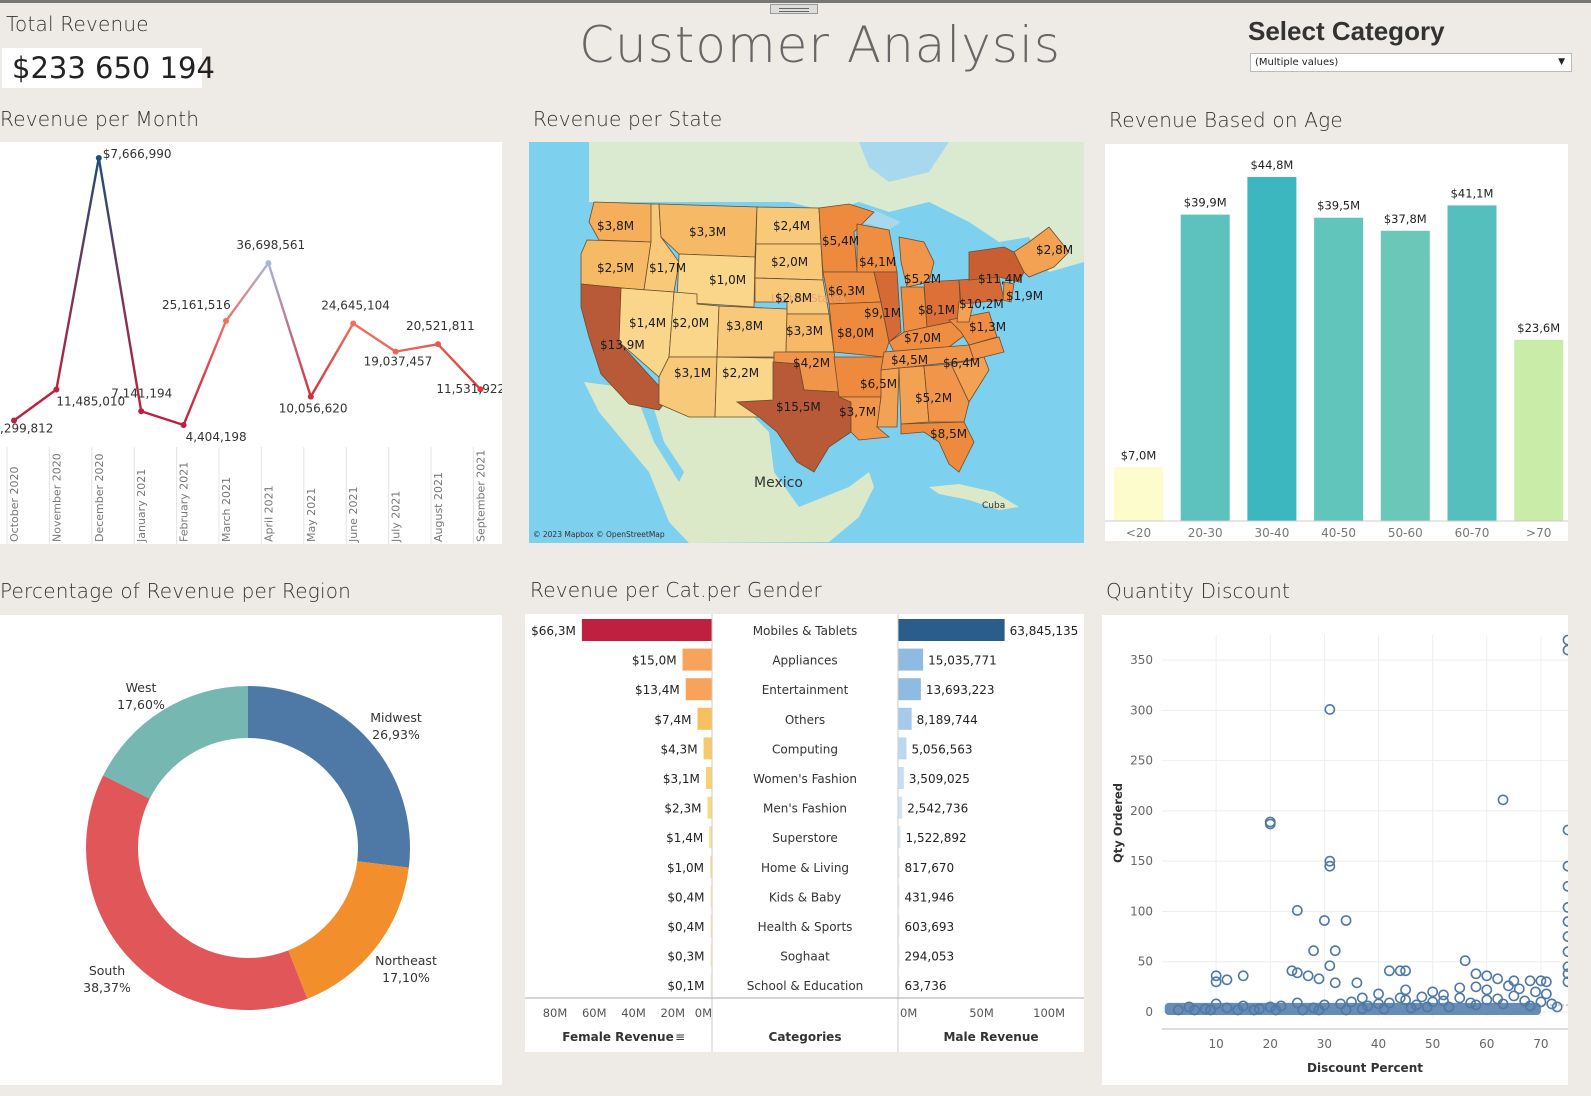 The width and height of the screenshot is (1591, 1096). What do you see at coordinates (1411, 62) in the screenshot?
I see `category-dropdown: (Multiple values) ▼` at bounding box center [1411, 62].